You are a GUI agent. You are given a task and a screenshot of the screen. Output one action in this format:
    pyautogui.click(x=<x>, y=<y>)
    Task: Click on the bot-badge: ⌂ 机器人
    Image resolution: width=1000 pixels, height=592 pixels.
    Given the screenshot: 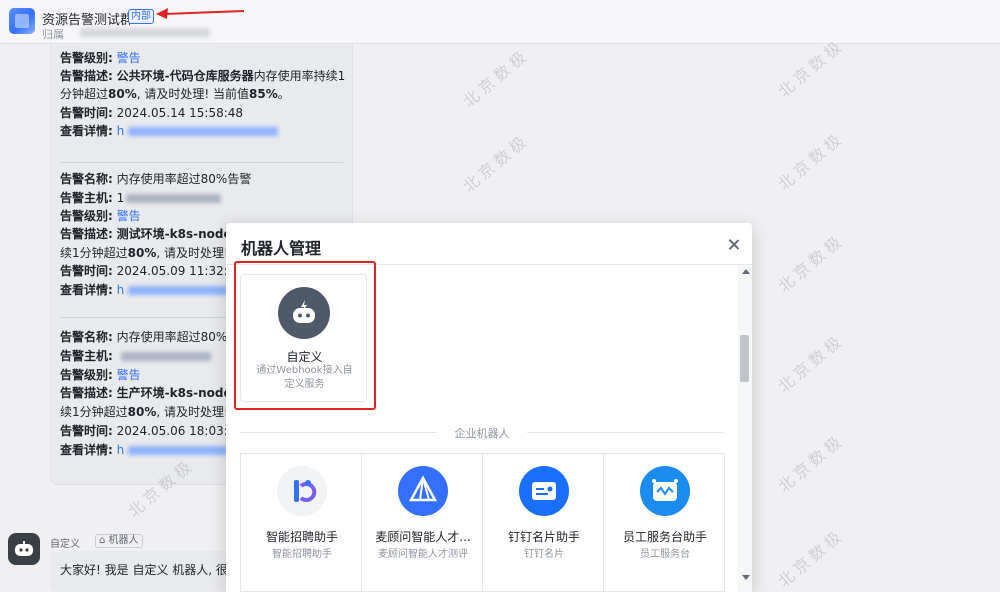 What is the action you would take?
    pyautogui.click(x=119, y=541)
    